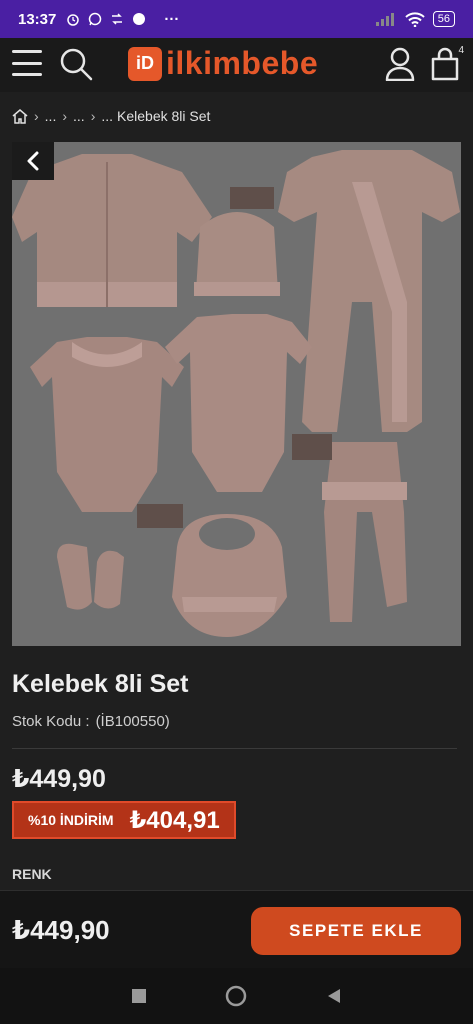 The width and height of the screenshot is (473, 1024). I want to click on home-button, so click(236, 996).